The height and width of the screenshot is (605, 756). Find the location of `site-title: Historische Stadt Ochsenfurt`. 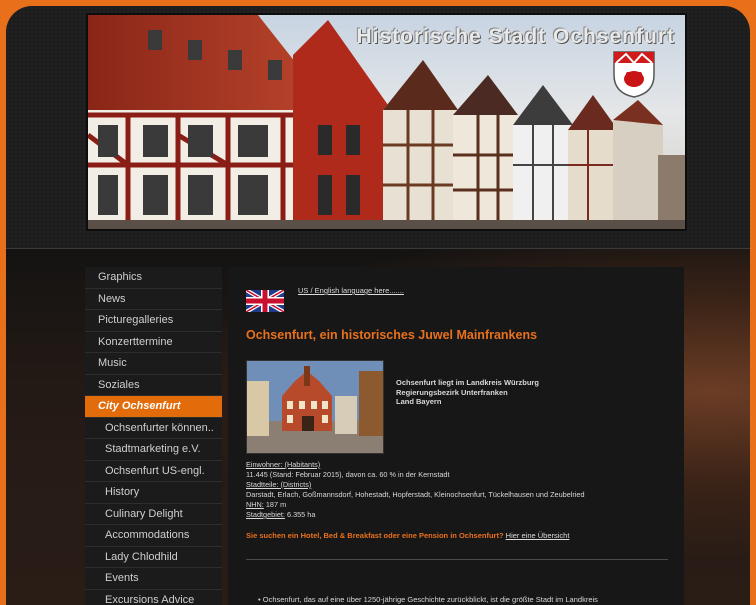

site-title: Historische Stadt Ochsenfurt is located at coordinates (515, 36).